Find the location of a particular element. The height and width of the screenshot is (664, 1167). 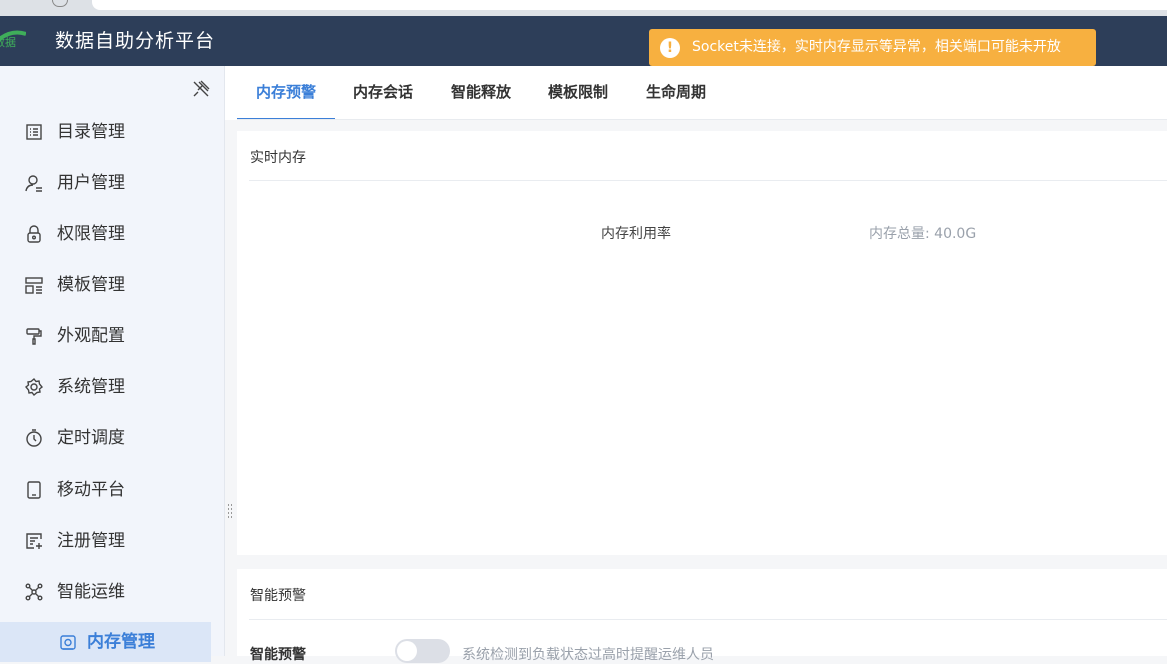

sidebar-item-mobile: 移动平台 is located at coordinates (112, 490).